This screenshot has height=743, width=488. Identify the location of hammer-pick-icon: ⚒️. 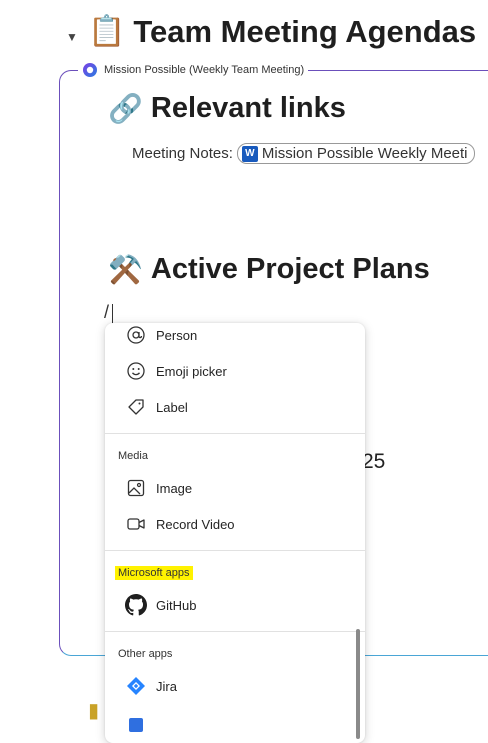
(125, 269).